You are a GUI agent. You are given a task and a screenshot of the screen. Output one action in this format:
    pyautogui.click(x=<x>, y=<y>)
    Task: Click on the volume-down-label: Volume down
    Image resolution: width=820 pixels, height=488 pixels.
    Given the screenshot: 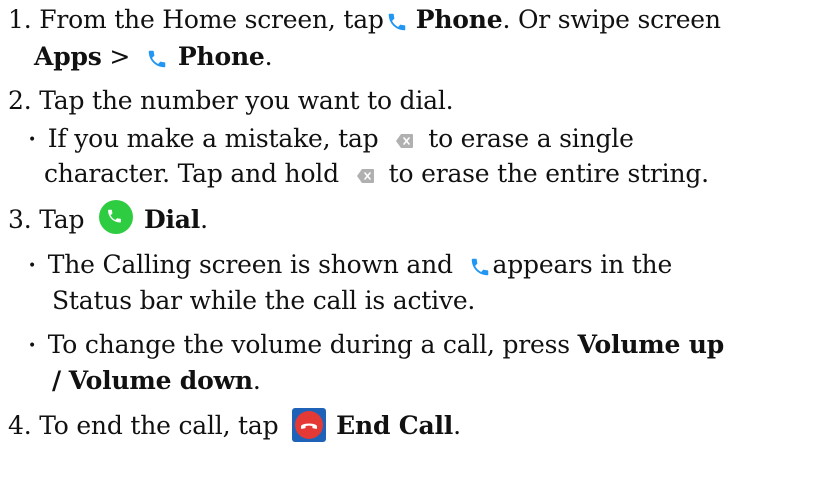 What is the action you would take?
    pyautogui.click(x=160, y=380)
    